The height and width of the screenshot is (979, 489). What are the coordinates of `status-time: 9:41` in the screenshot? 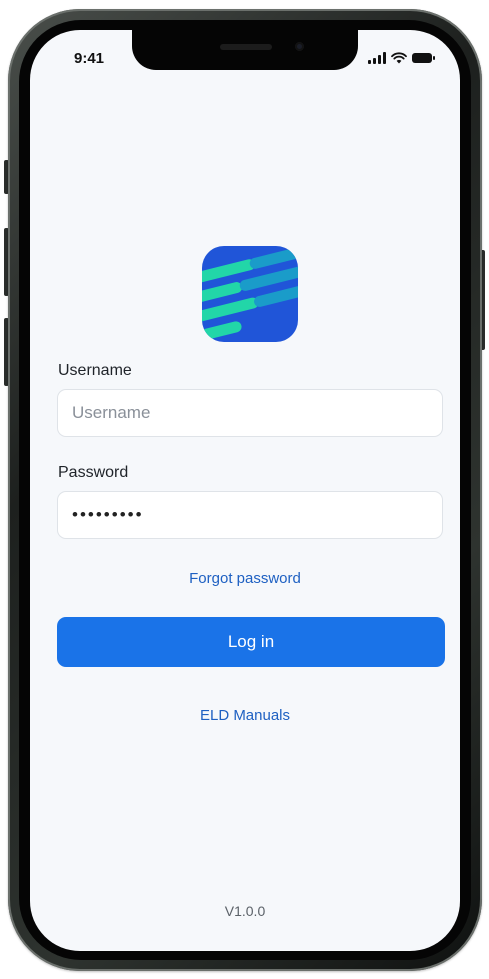 It's located at (89, 58).